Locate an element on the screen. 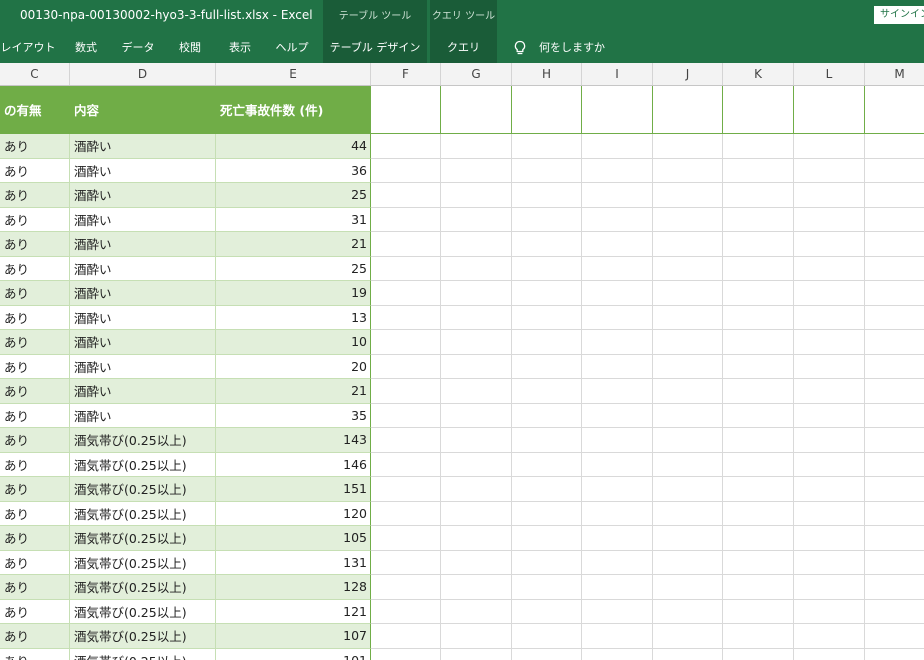 This screenshot has width=924, height=660. table-cell: 19 is located at coordinates (293, 293).